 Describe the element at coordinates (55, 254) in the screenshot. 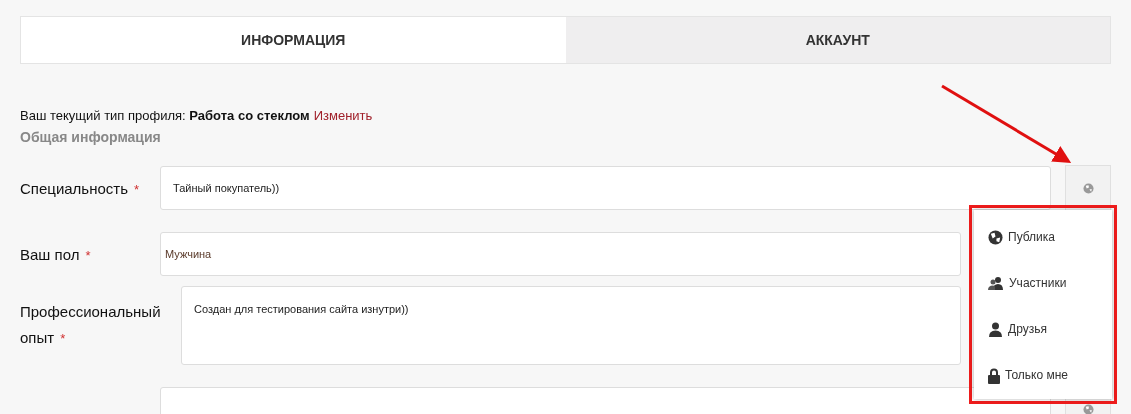

I see `field-label: Ваш пол *` at that location.